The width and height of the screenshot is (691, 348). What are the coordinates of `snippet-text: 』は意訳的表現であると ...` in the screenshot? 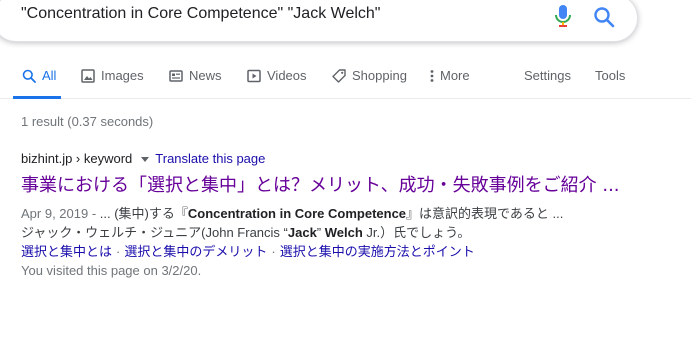 It's located at (485, 213).